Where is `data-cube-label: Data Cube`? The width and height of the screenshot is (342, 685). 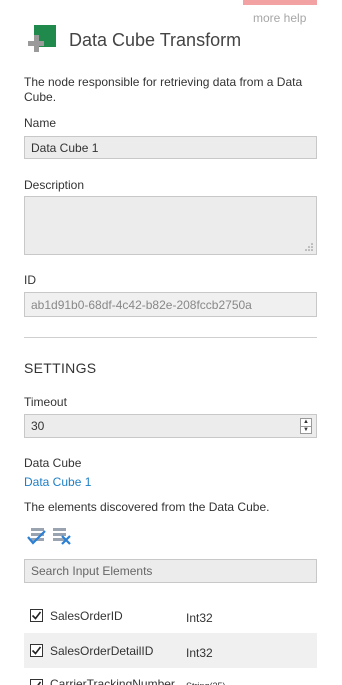
data-cube-label: Data Cube is located at coordinates (53, 463).